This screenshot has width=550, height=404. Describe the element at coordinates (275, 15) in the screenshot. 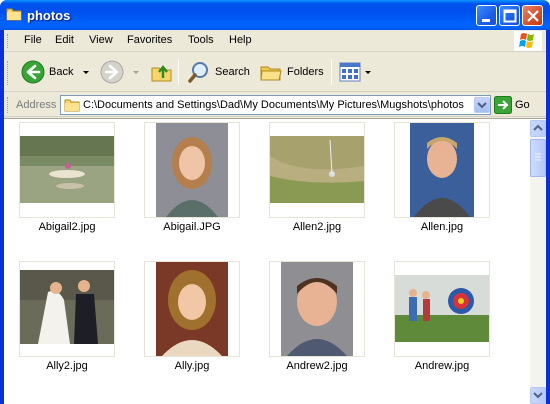

I see `title-bar: photos` at that location.